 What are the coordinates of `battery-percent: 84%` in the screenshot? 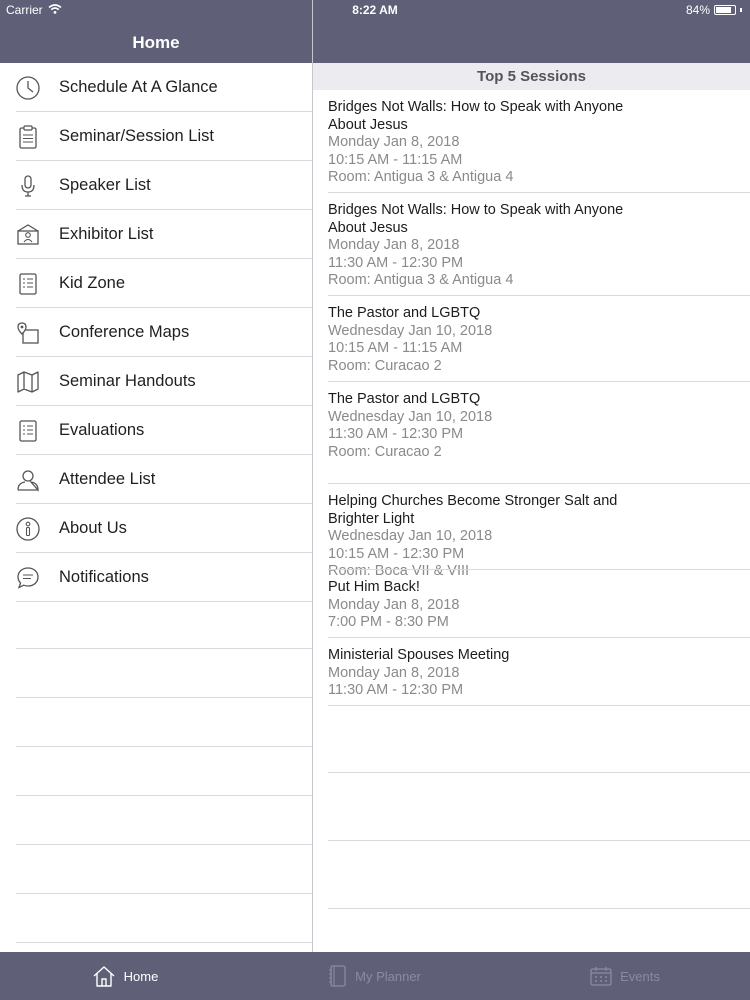 It's located at (697, 10).